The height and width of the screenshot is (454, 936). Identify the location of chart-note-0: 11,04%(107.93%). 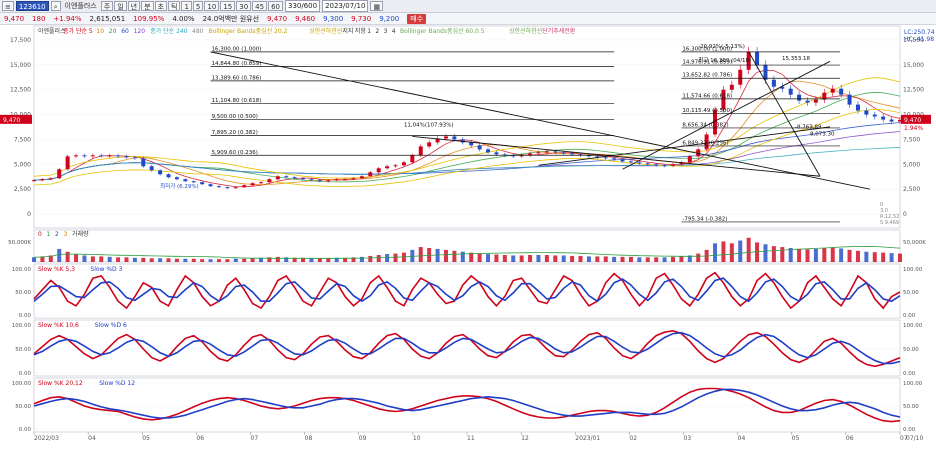
(429, 126).